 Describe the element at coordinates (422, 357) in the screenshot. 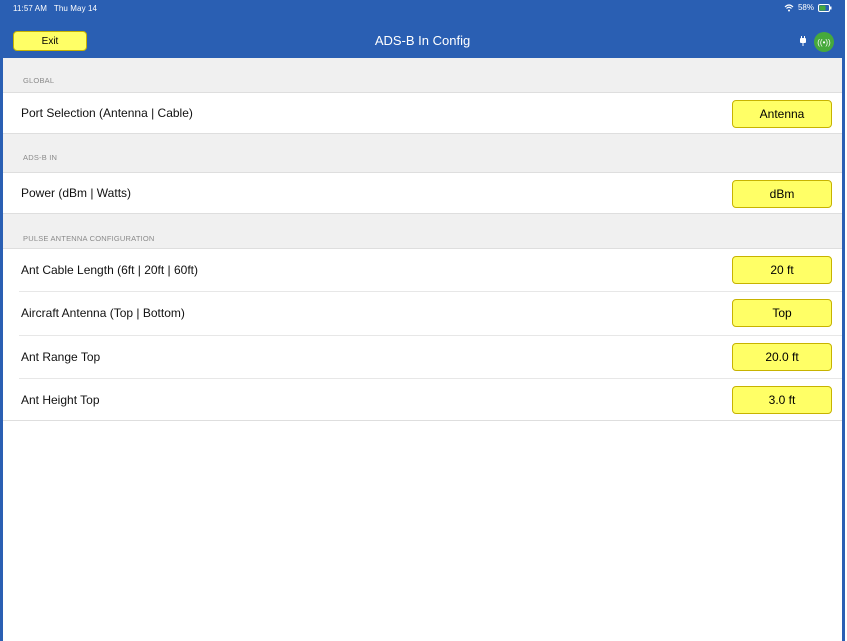

I see `row-ant-range-top: Ant Range Top 20.0 ft` at that location.